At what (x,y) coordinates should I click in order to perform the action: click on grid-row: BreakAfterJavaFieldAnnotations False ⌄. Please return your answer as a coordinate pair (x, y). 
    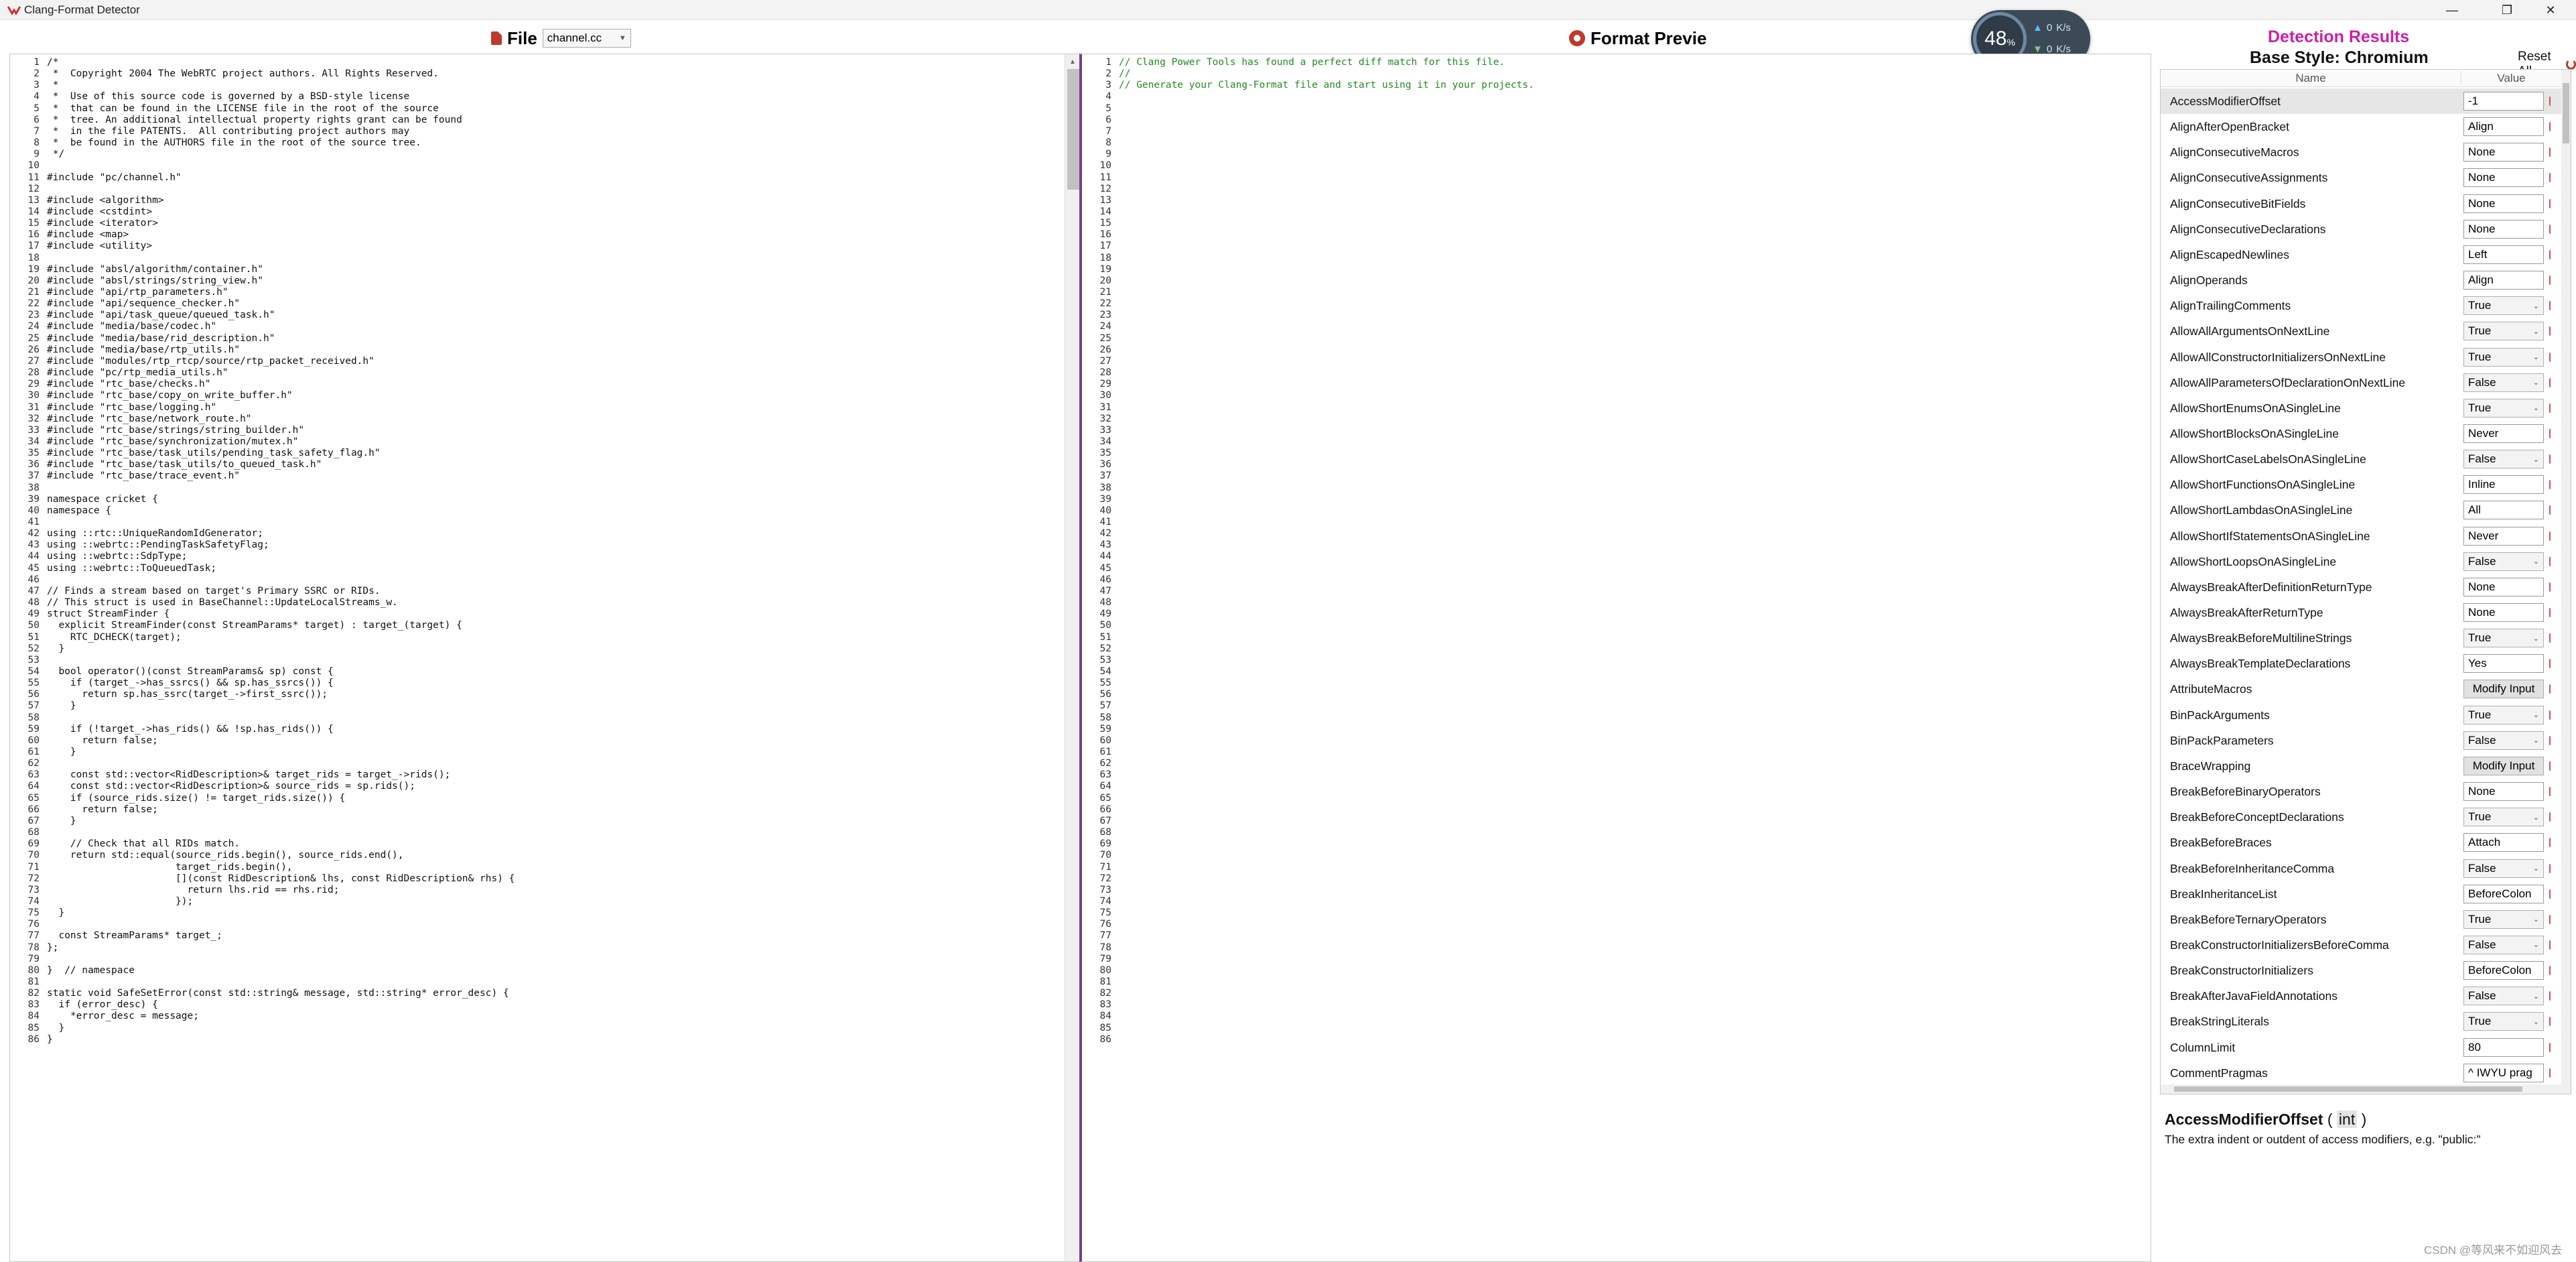
    Looking at the image, I should click on (2362, 996).